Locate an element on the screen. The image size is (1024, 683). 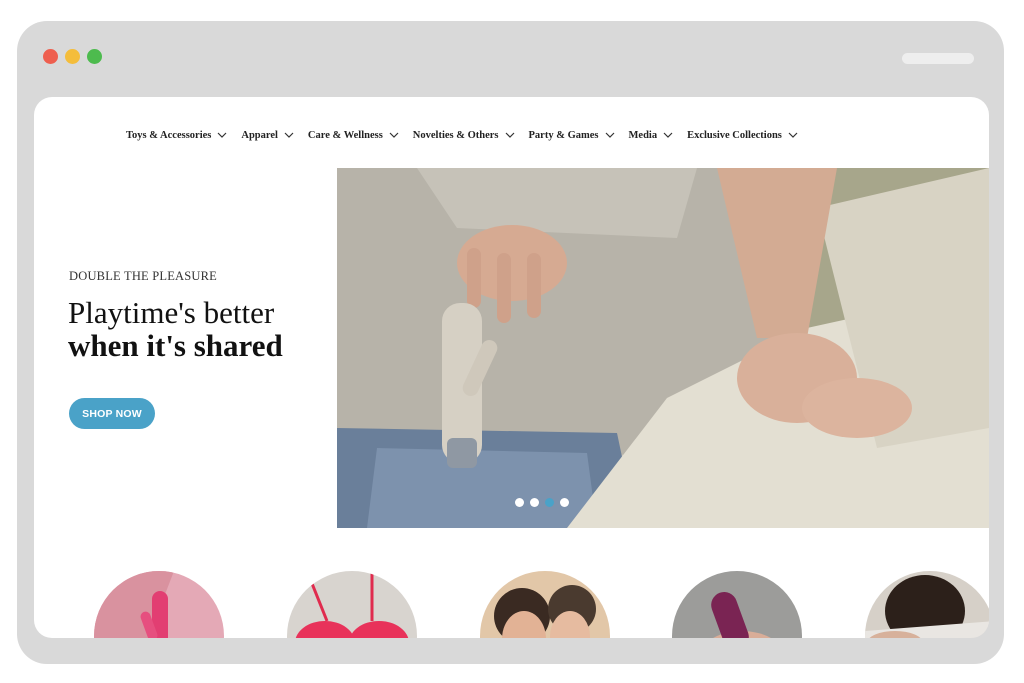
nav-item-apparel: Apparel is located at coordinates (267, 135).